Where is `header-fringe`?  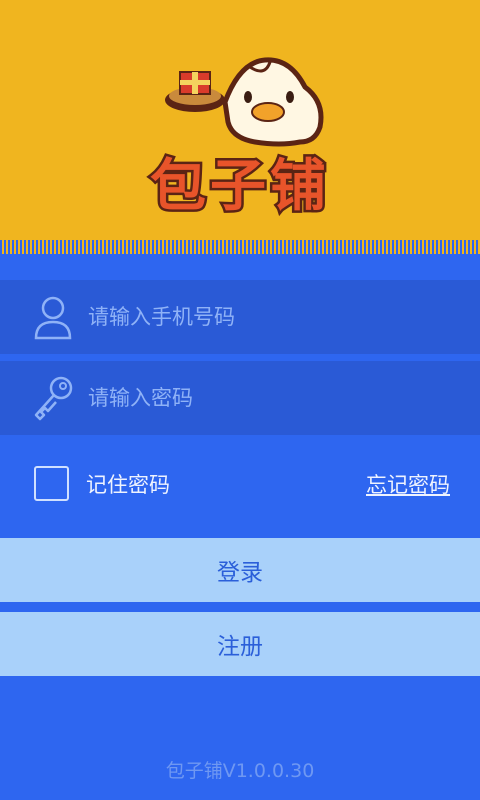 header-fringe is located at coordinates (240, 247).